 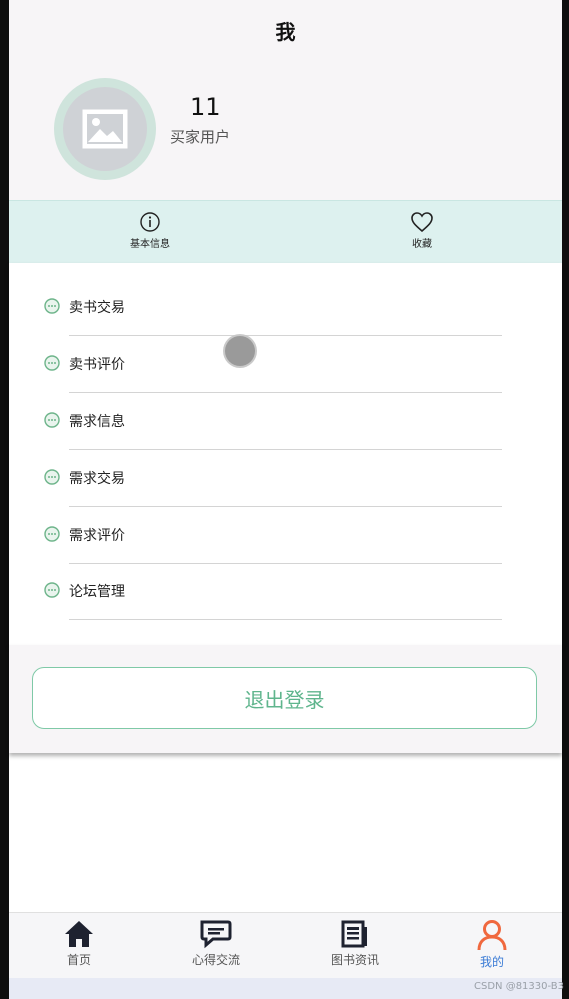 I want to click on menu-item-demand-trade: 需求交易, so click(x=285, y=474).